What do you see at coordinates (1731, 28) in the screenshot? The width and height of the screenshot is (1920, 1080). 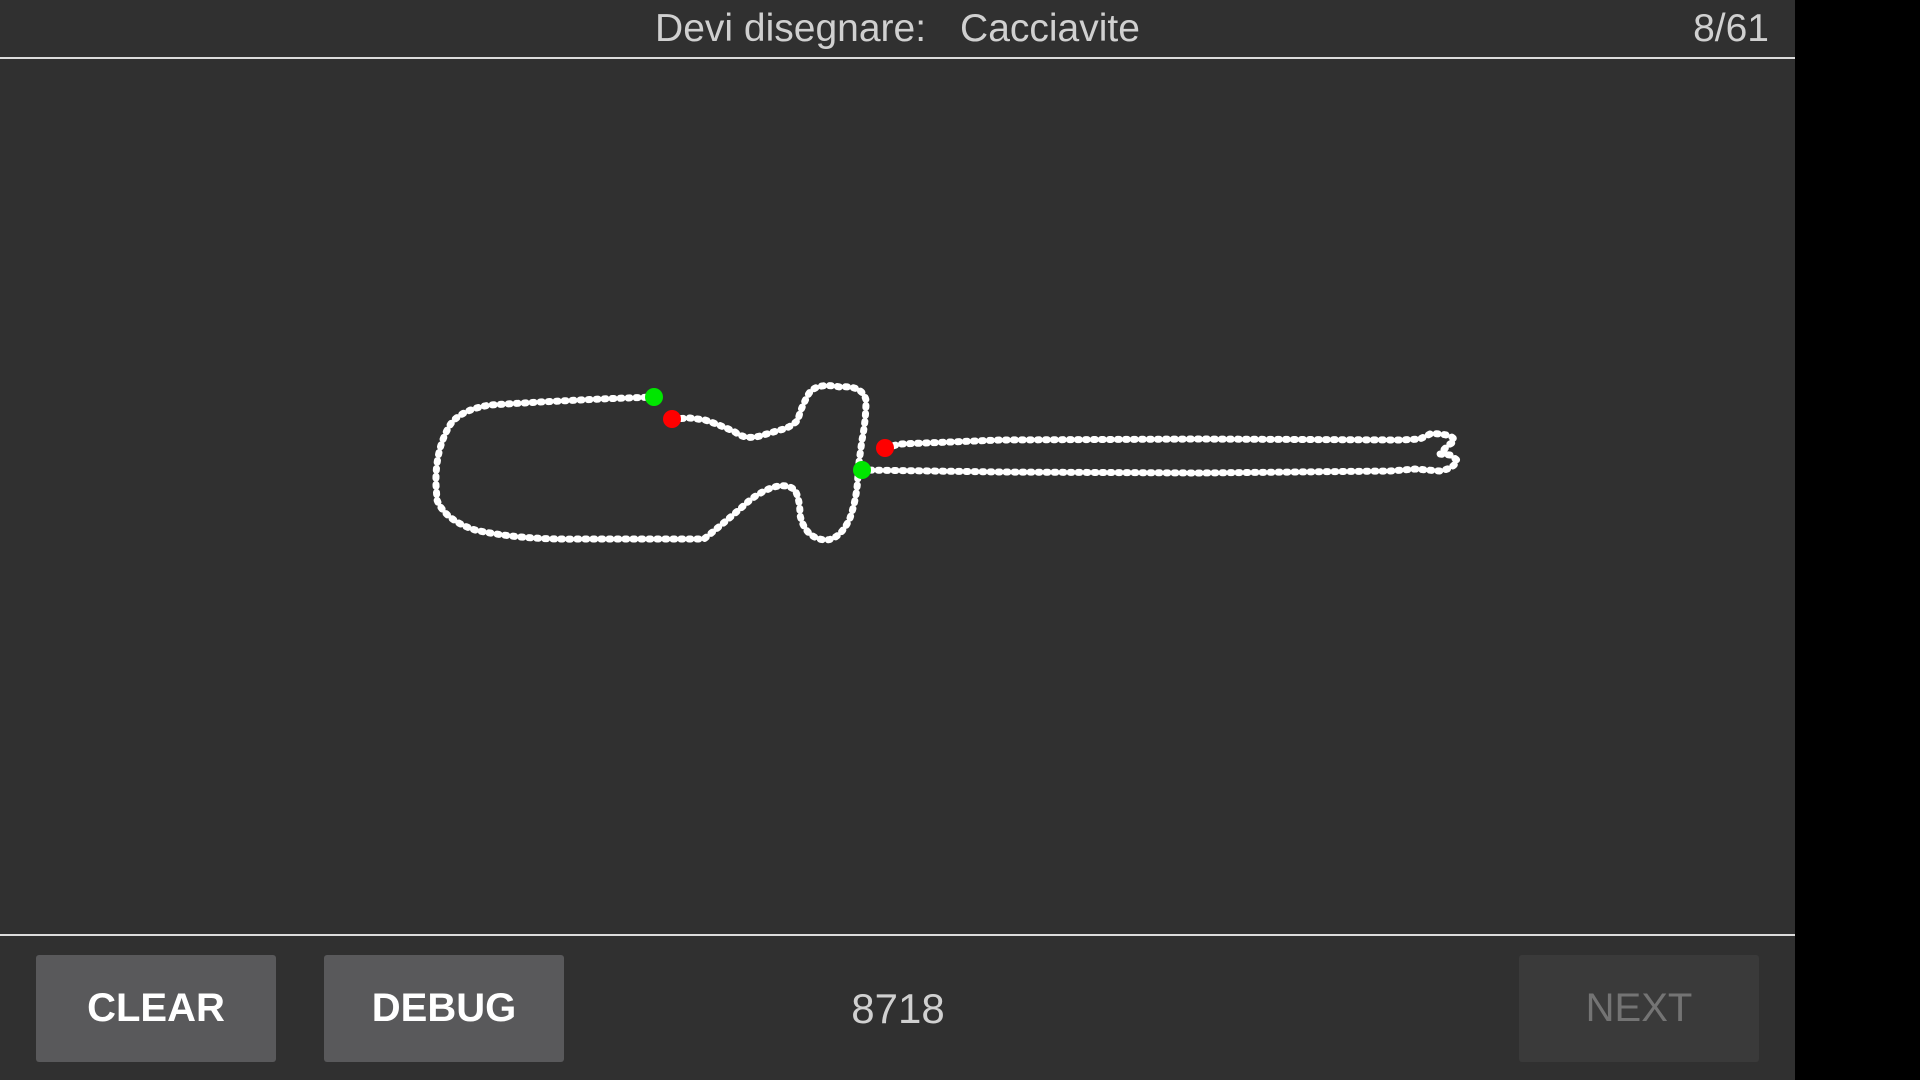 I see `progress-counter: 8/61` at bounding box center [1731, 28].